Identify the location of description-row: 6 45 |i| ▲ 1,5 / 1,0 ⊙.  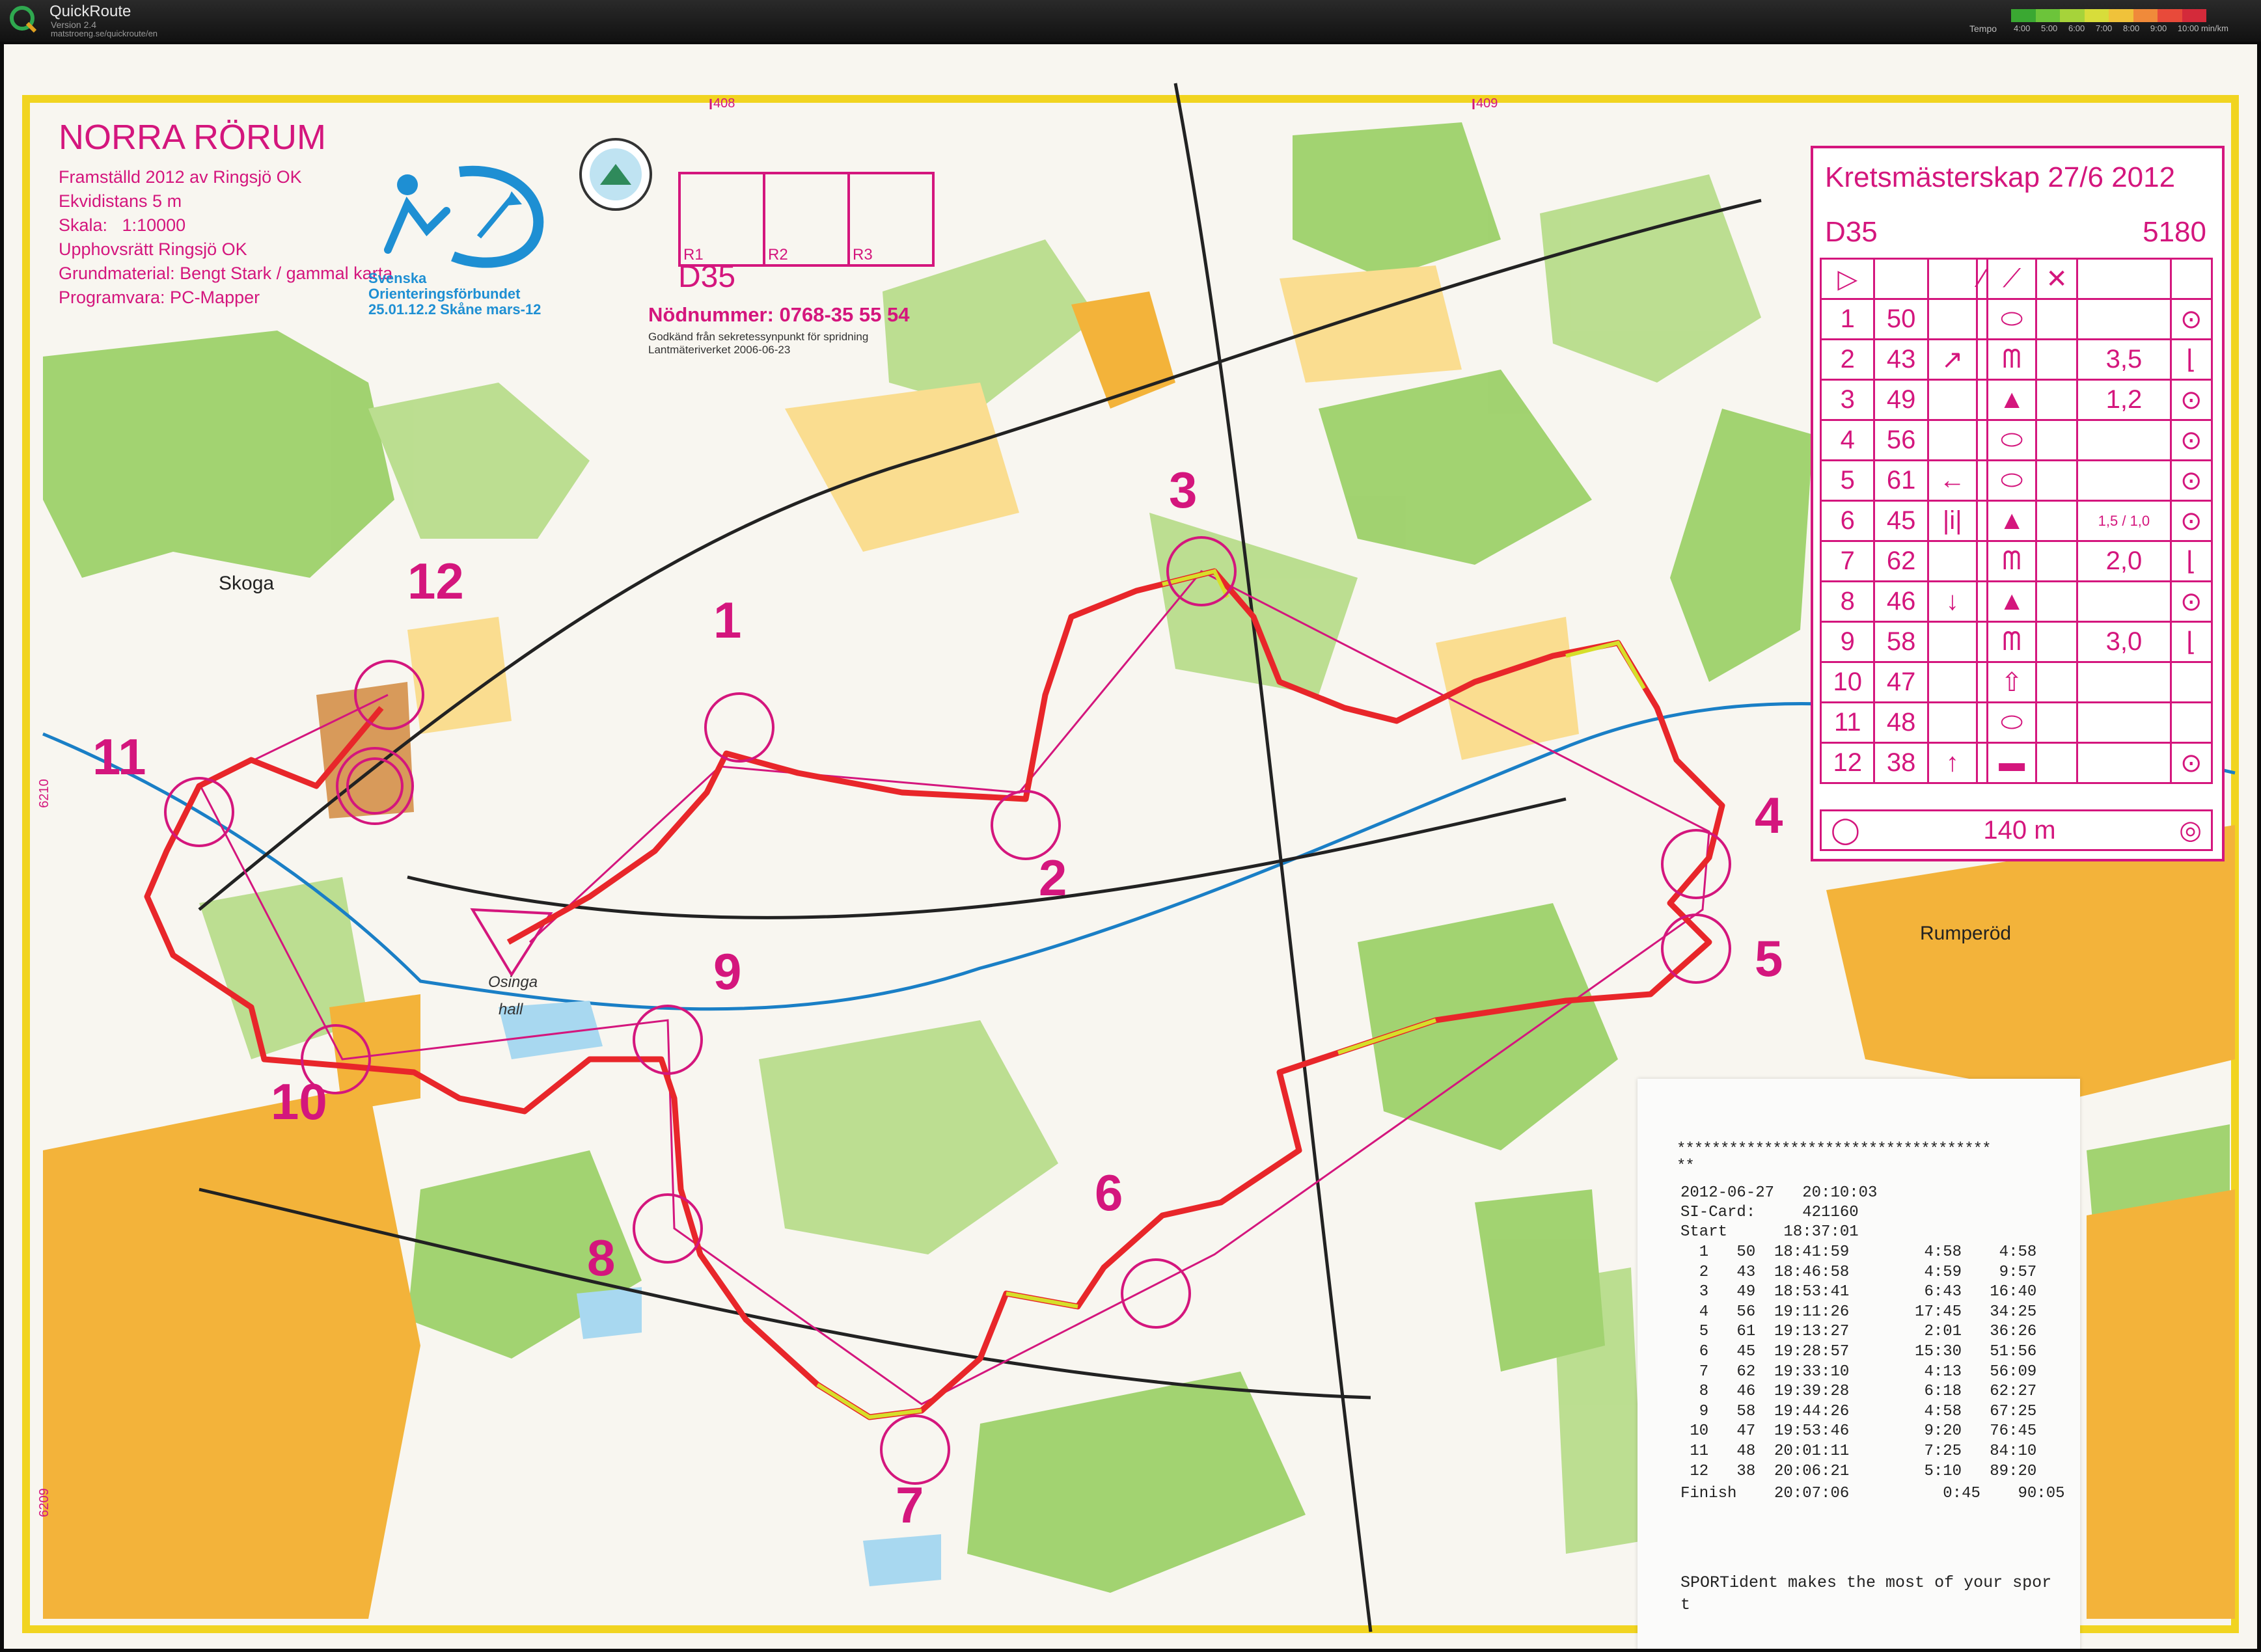
(2016, 521).